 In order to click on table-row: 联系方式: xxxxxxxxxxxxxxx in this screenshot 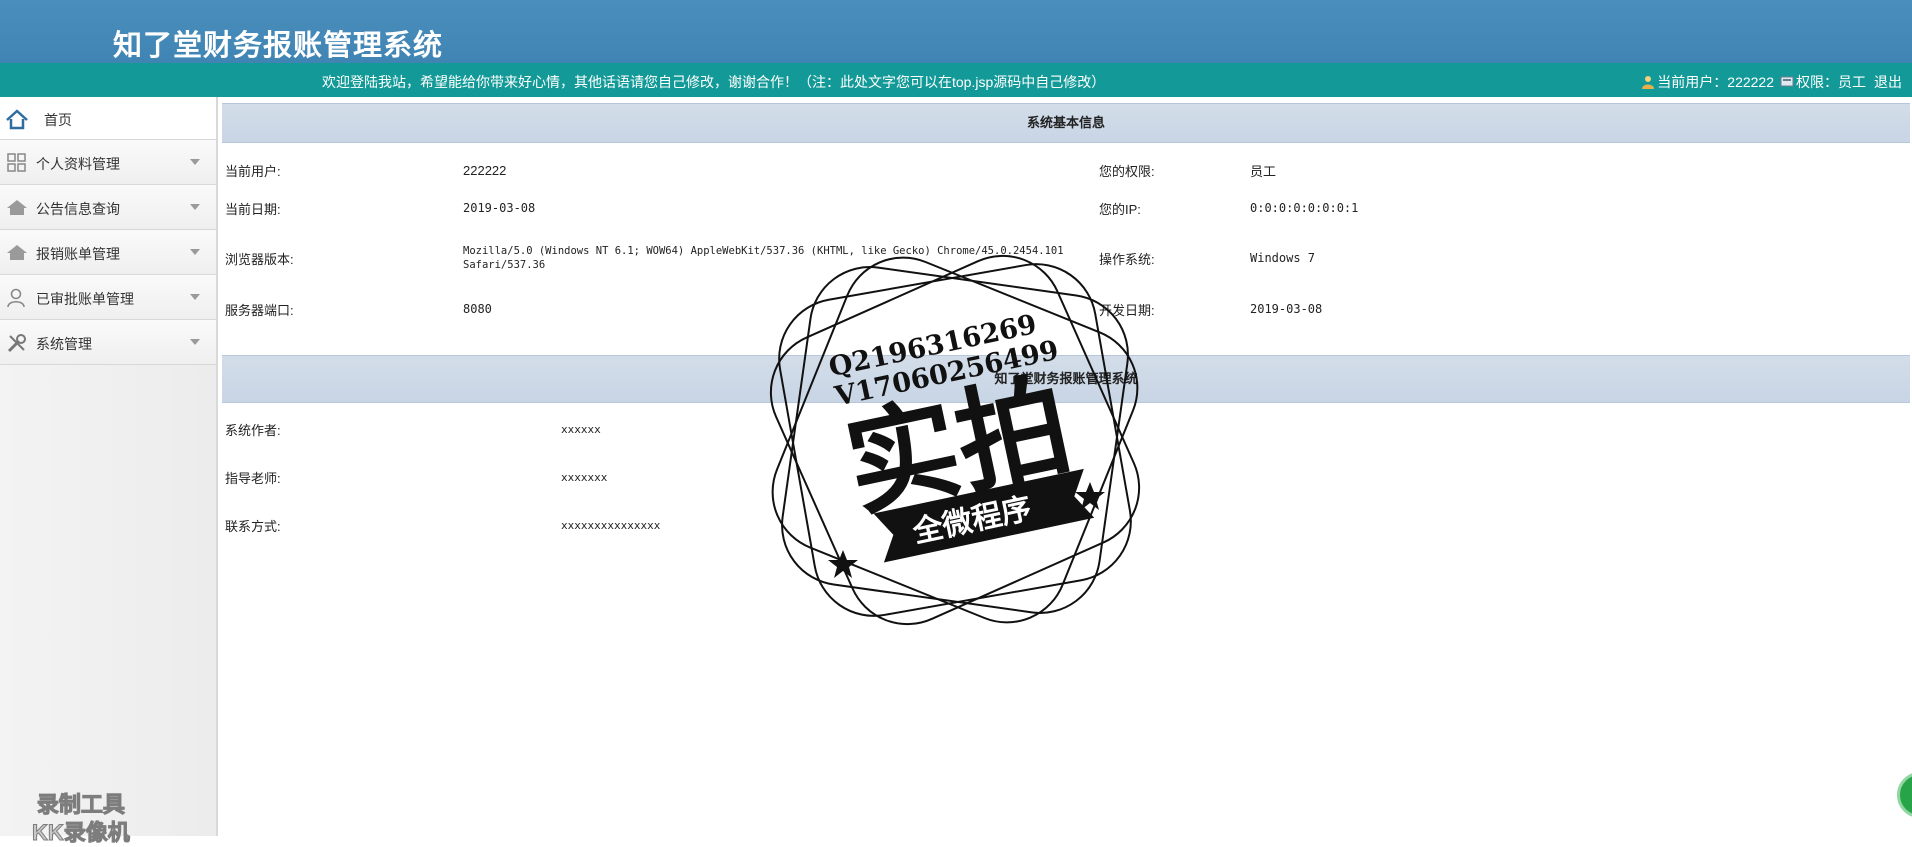, I will do `click(442, 525)`.